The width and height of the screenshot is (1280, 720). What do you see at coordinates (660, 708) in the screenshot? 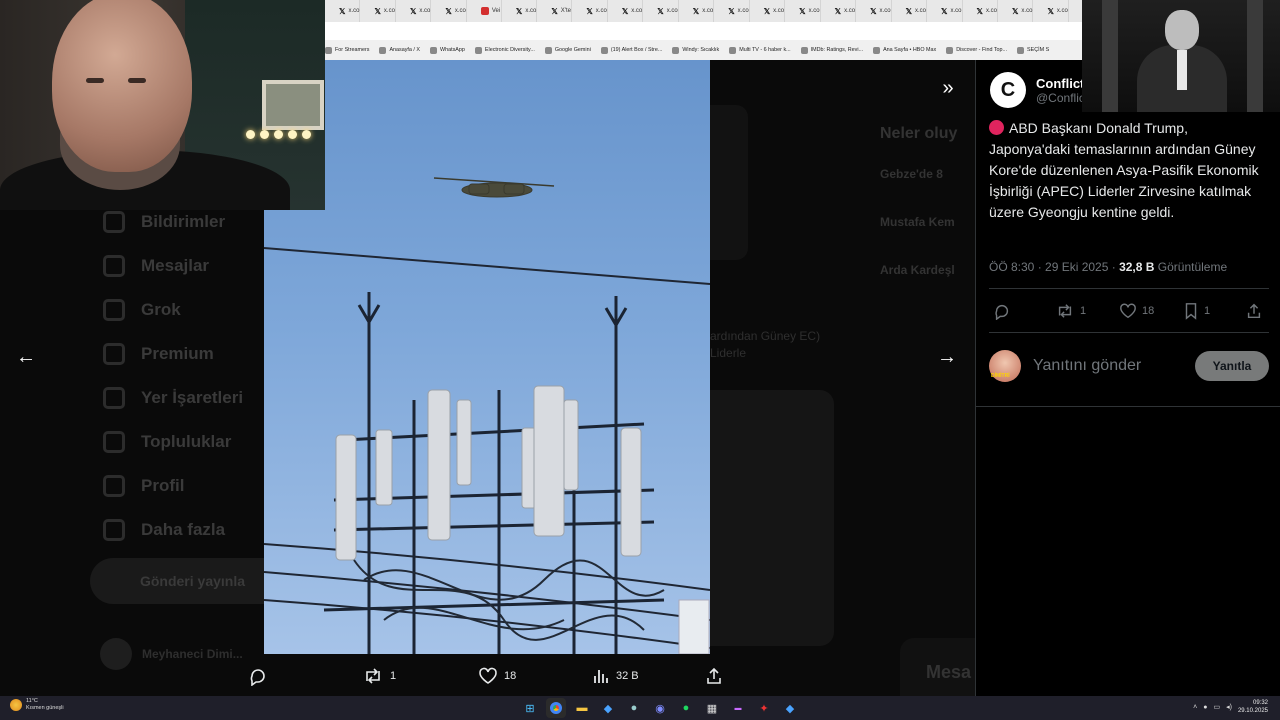
I see `discord-icon: ◉` at bounding box center [660, 708].